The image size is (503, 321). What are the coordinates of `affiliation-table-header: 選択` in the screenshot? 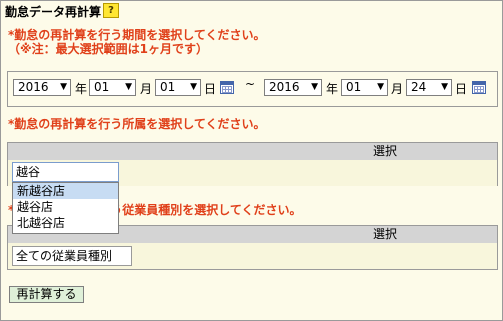 It's located at (252, 151).